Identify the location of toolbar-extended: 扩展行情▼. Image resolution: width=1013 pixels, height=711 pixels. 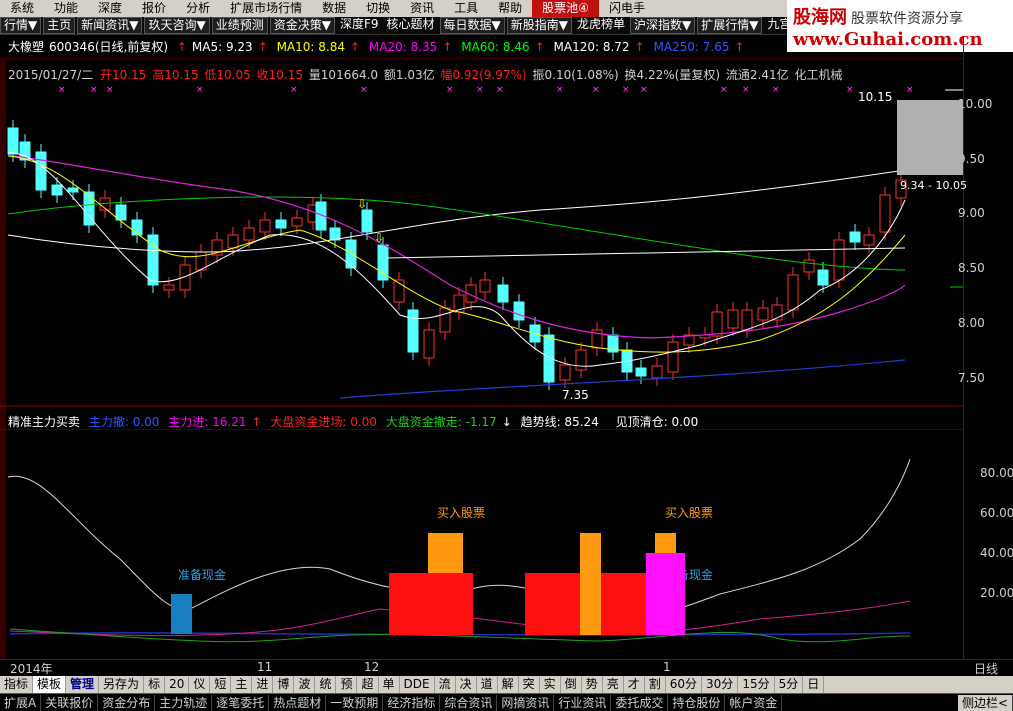
(730, 25).